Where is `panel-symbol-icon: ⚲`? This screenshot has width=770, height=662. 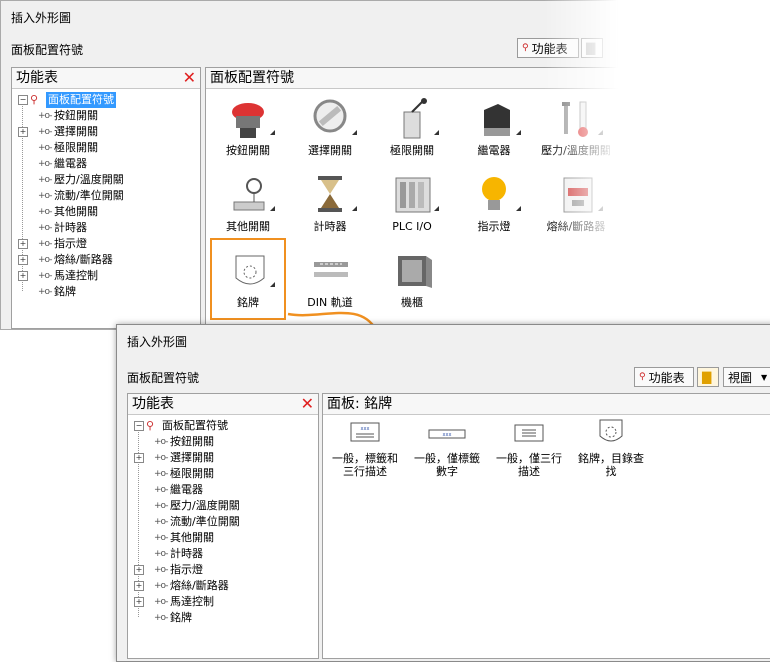 panel-symbol-icon: ⚲ is located at coordinates (34, 99).